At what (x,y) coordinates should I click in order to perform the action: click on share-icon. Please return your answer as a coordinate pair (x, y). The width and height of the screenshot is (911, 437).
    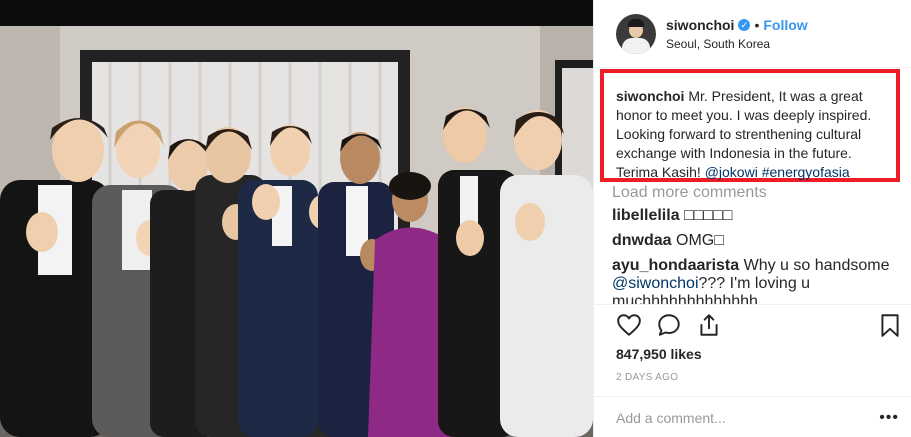
    Looking at the image, I should click on (709, 325).